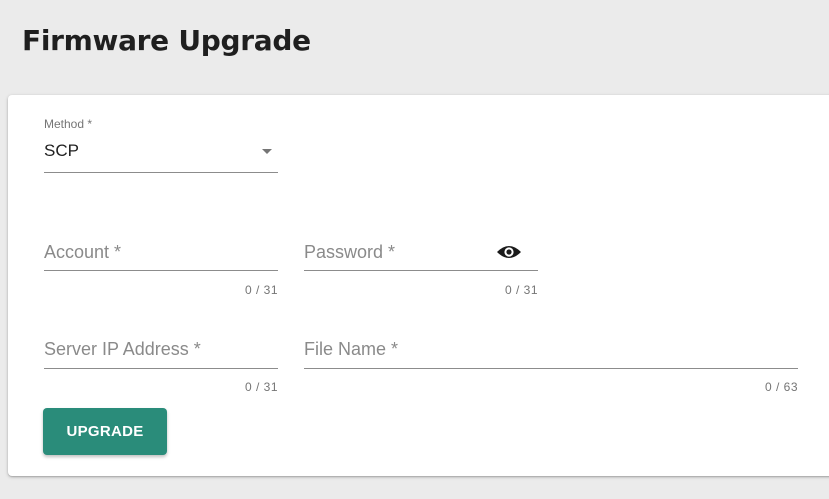 Image resolution: width=829 pixels, height=499 pixels. I want to click on file-name-placeholder: File Name *, so click(351, 349).